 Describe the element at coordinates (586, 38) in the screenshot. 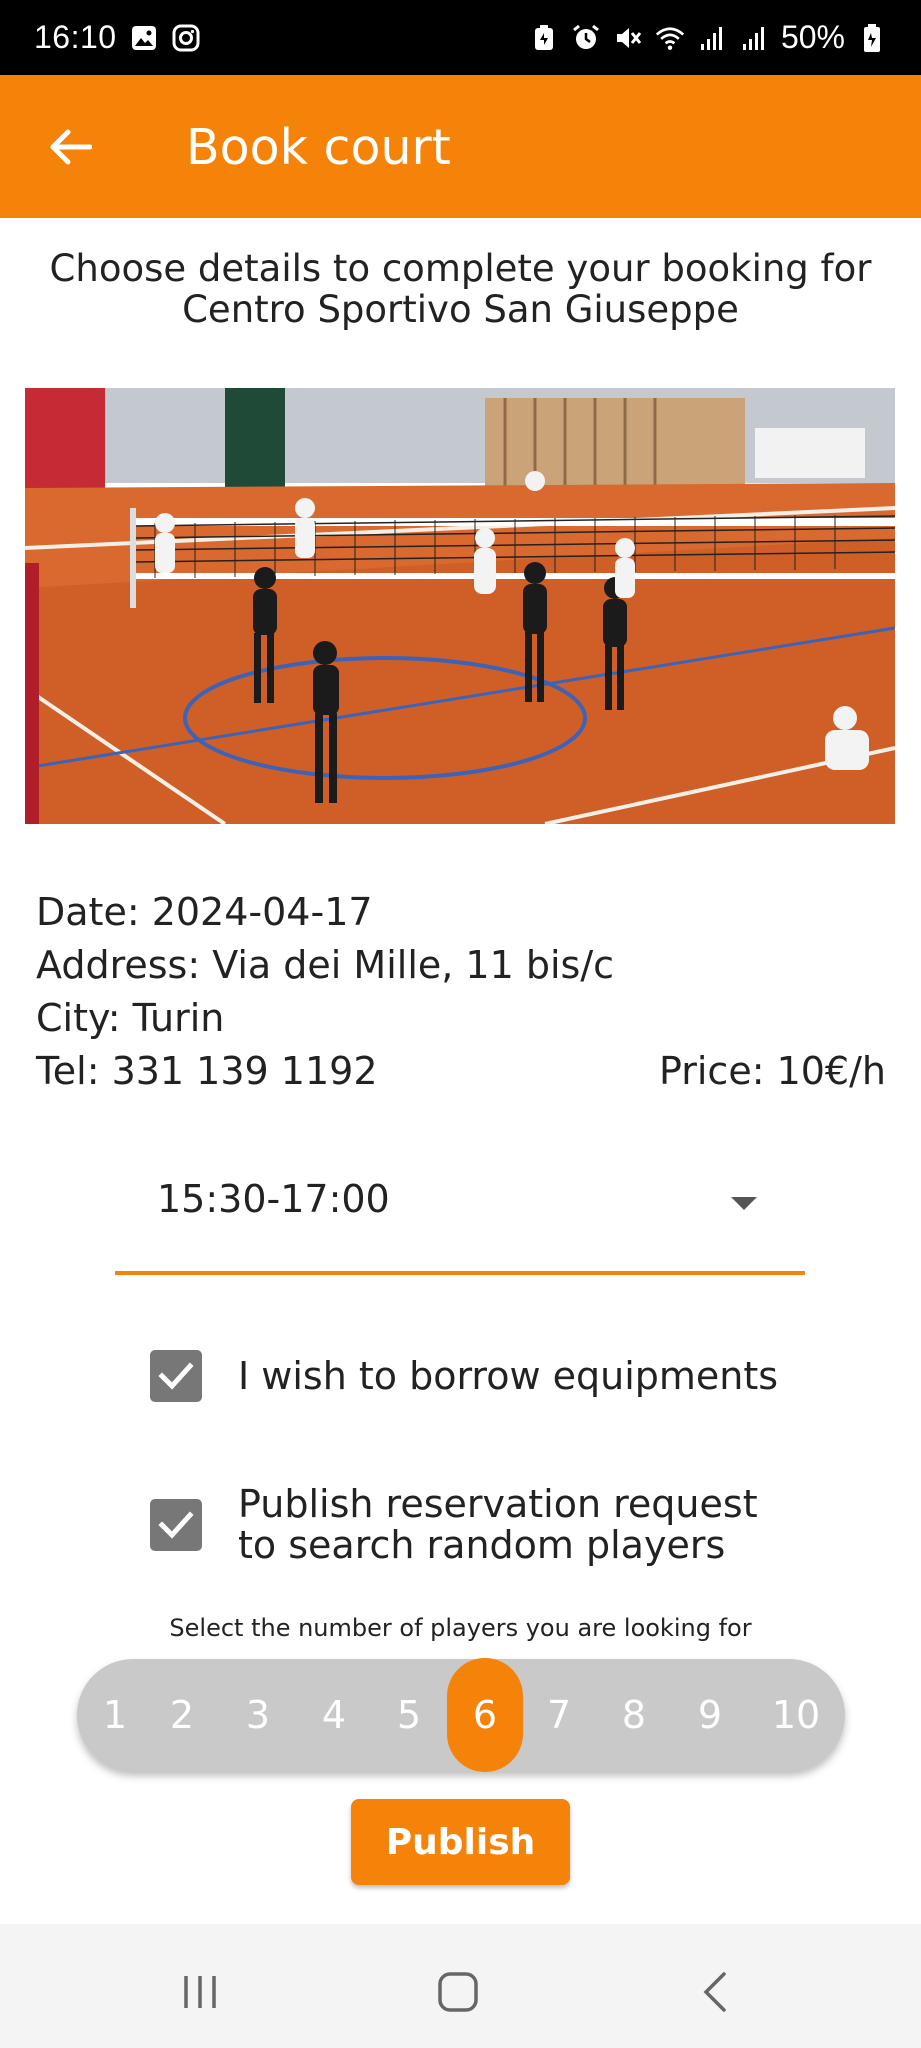

I see `alarm-icon` at that location.